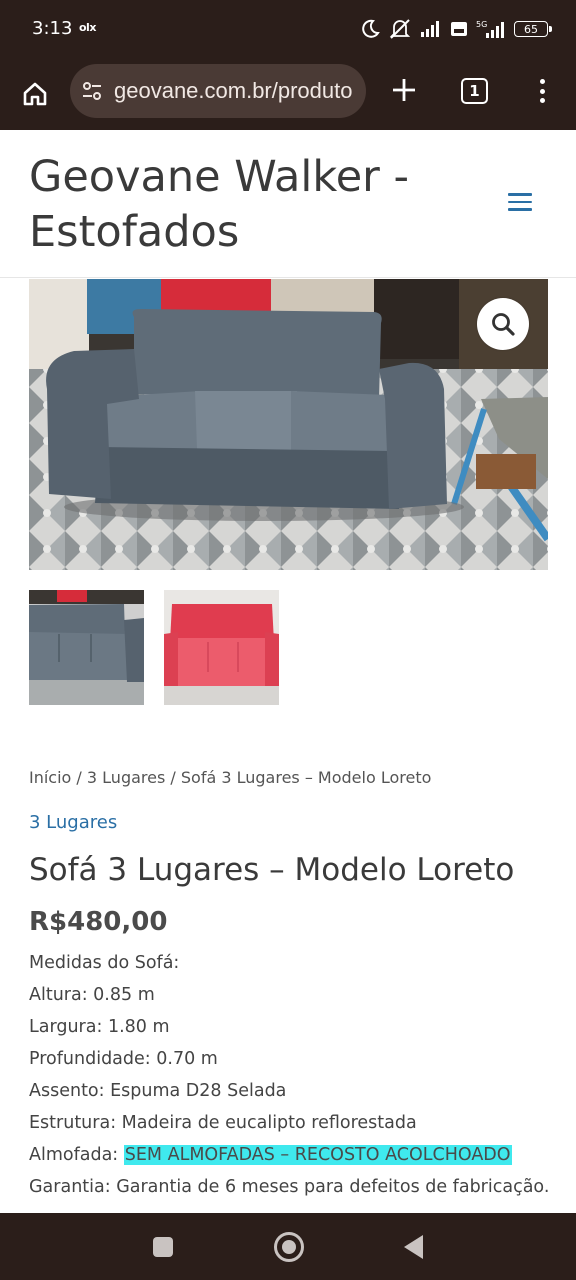 This screenshot has width=576, height=1280. Describe the element at coordinates (163, 1247) in the screenshot. I see `recent-apps-icon` at that location.